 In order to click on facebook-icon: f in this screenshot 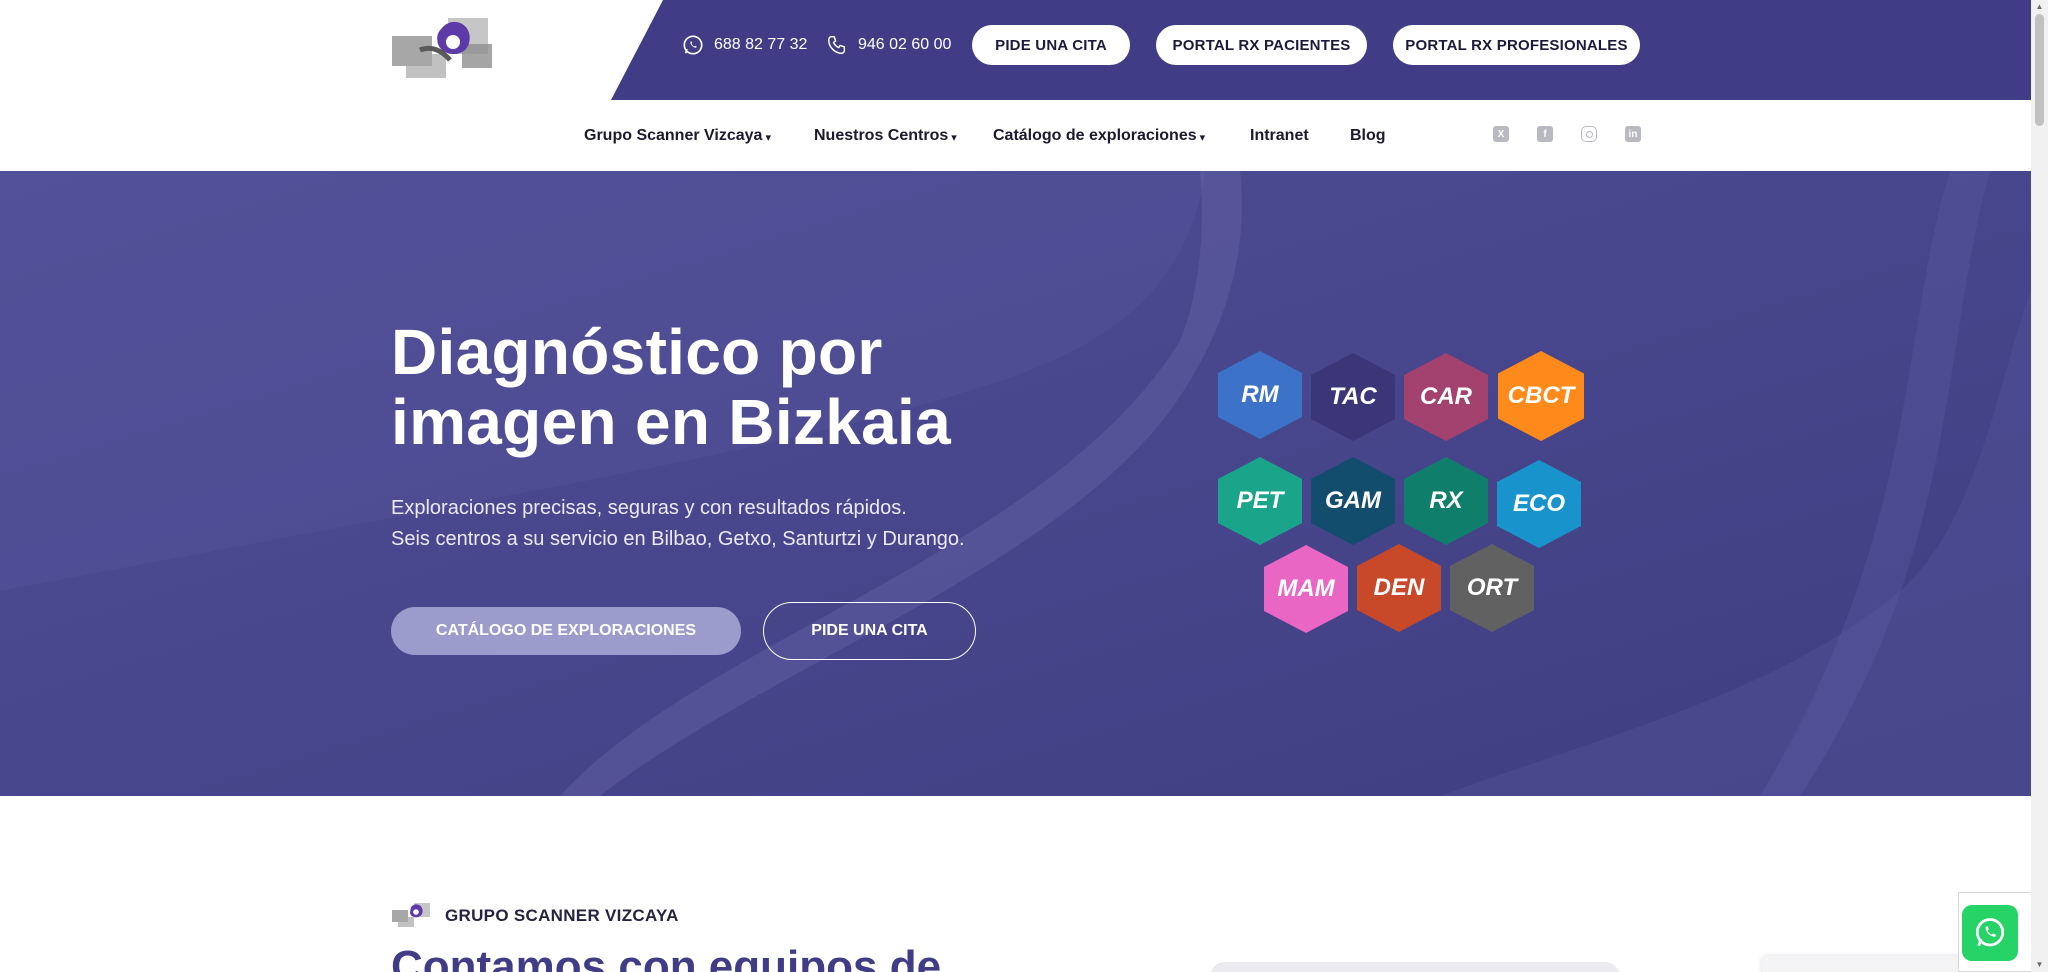, I will do `click(1545, 134)`.